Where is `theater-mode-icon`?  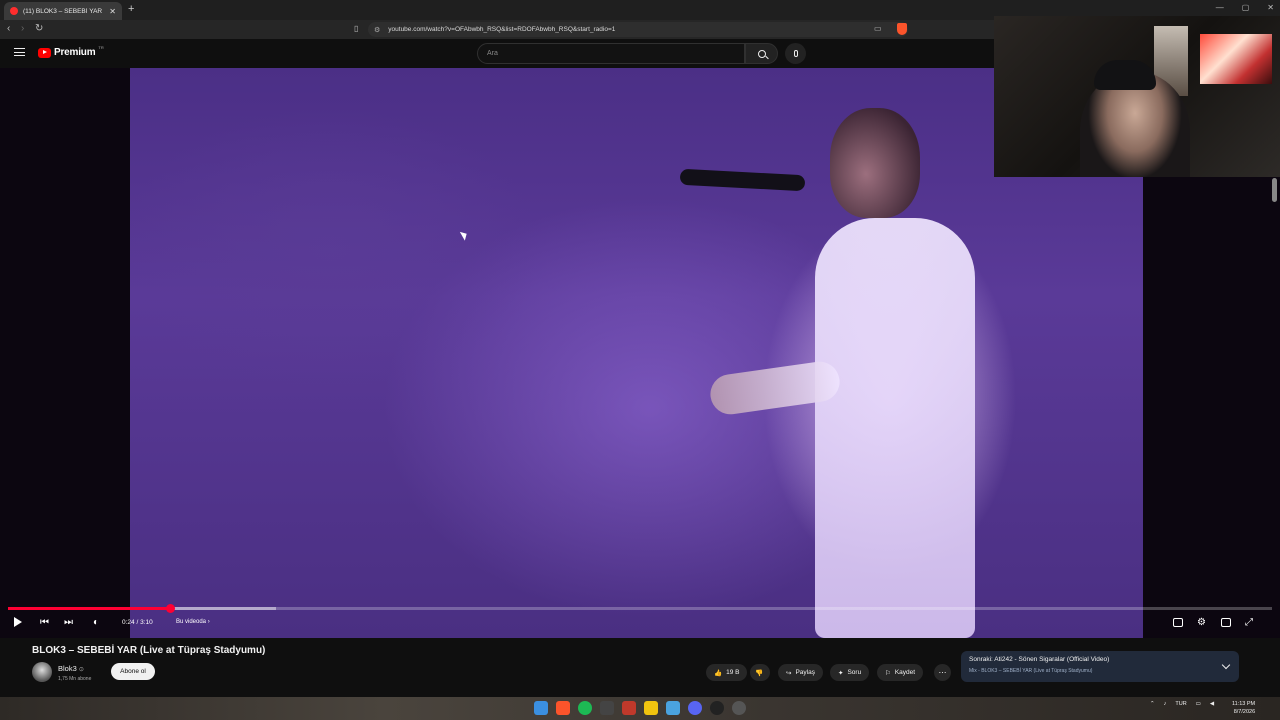 theater-mode-icon is located at coordinates (1226, 622).